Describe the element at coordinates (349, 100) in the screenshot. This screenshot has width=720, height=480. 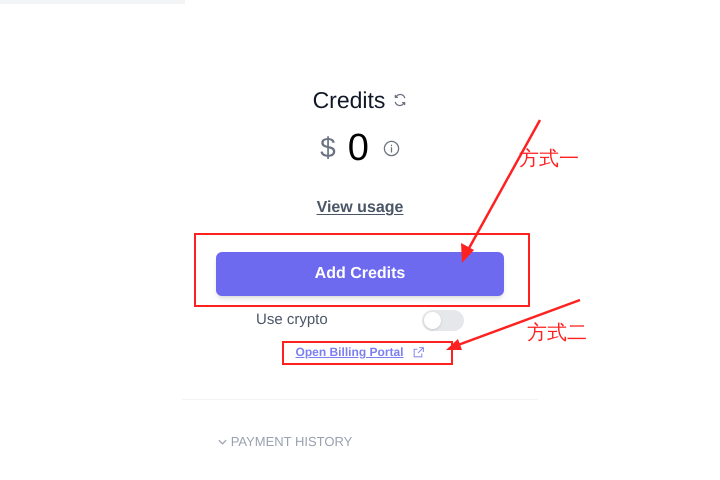
I see `credits-title: Credits` at that location.